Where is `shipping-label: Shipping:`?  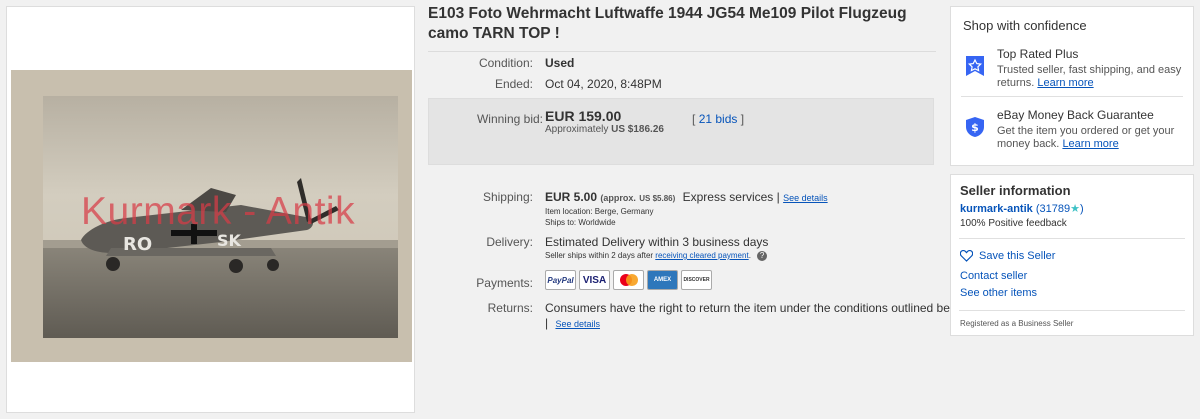
shipping-label: Shipping: is located at coordinates (507, 197).